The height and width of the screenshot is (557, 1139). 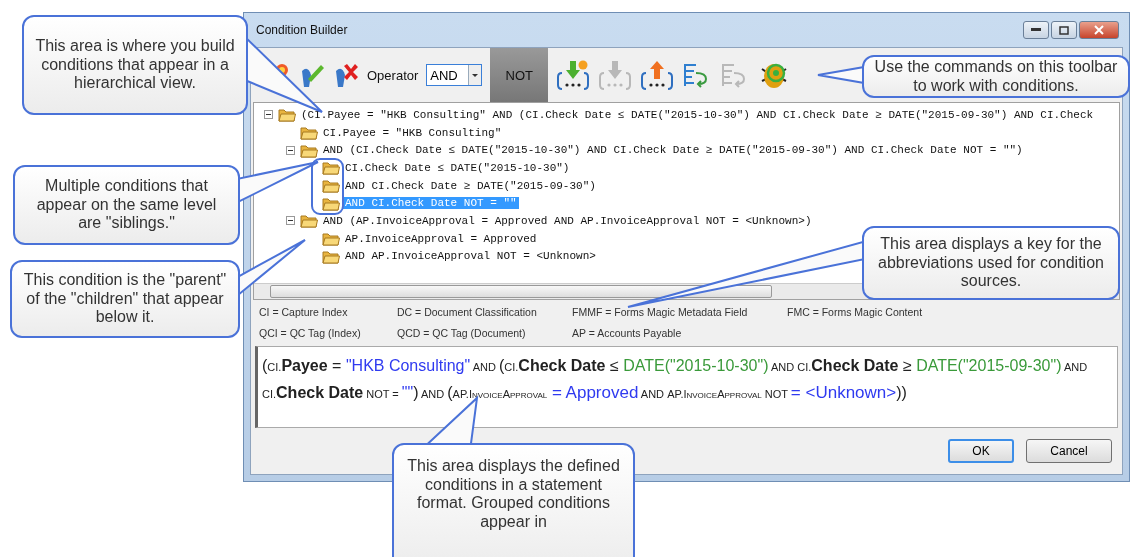 What do you see at coordinates (467, 313) in the screenshot?
I see `key-entry: DC = Document Classification` at bounding box center [467, 313].